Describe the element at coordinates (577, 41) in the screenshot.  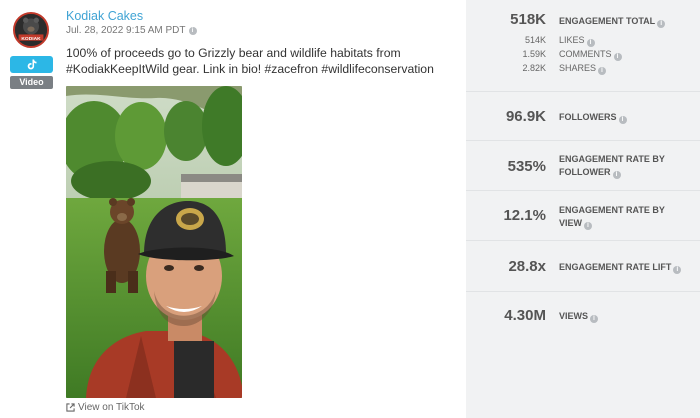
I see `likes-label: LIKES i` at that location.